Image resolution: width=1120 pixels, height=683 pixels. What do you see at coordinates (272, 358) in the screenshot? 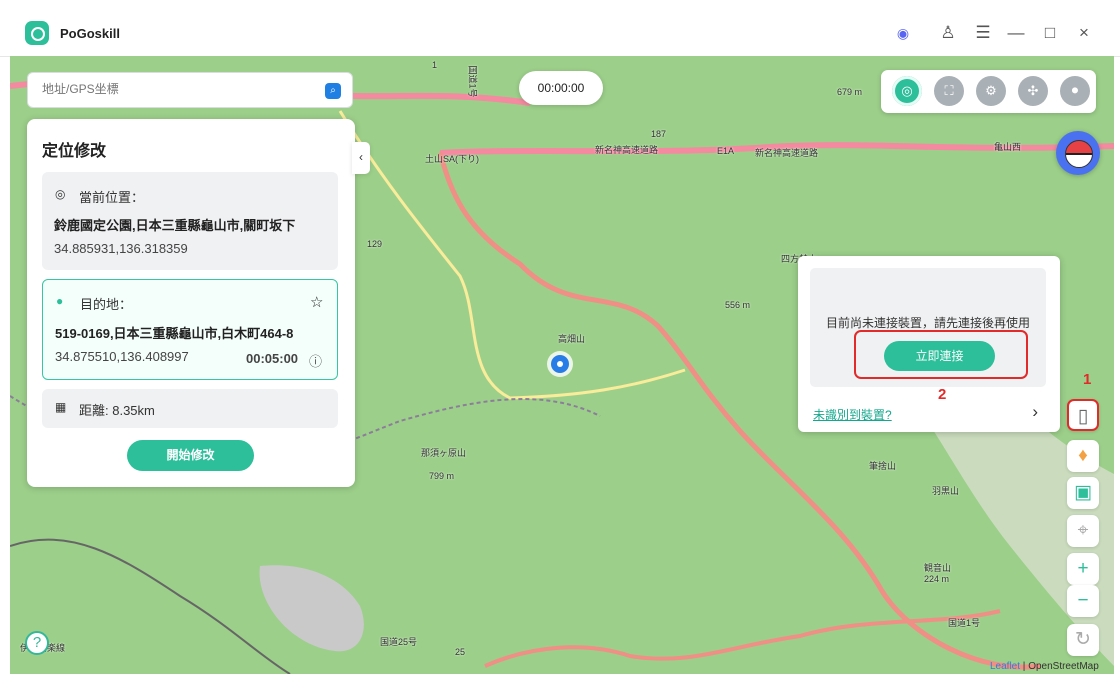
I see `destination-duration: 00:05:00` at bounding box center [272, 358].